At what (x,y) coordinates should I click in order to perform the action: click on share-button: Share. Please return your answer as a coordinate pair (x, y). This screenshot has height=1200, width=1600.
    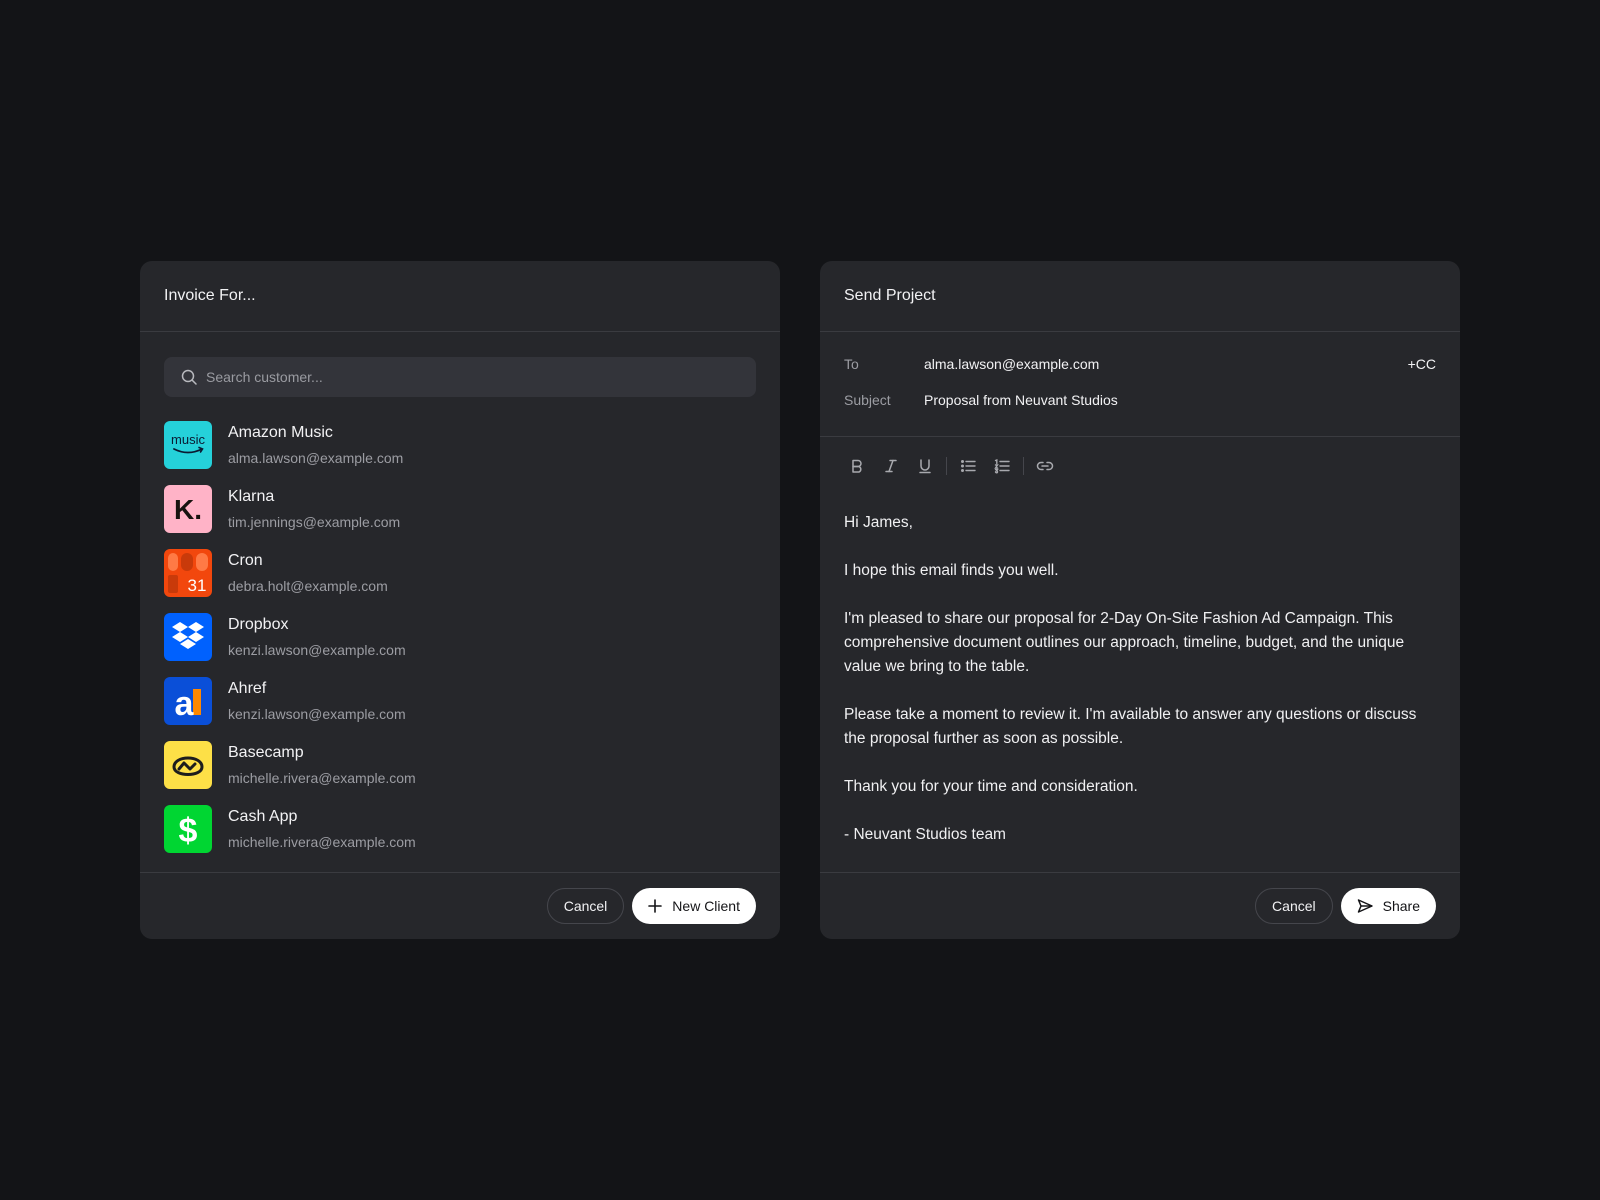
    Looking at the image, I should click on (1388, 906).